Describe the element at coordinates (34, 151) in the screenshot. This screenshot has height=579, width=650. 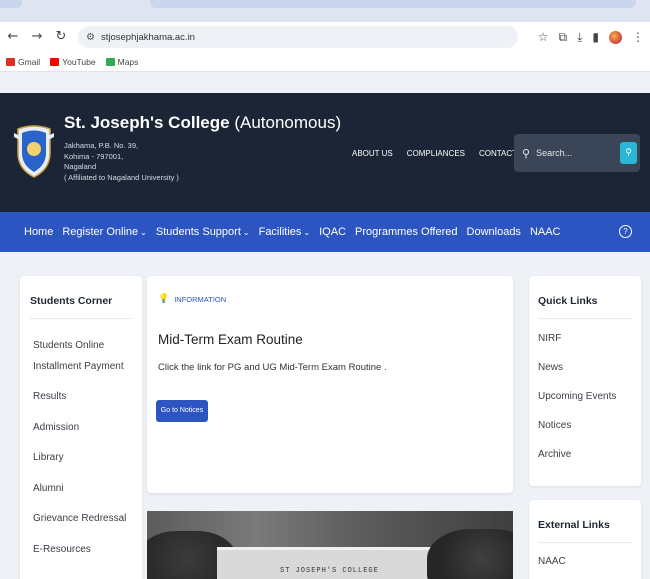
I see `college-crest-logo` at that location.